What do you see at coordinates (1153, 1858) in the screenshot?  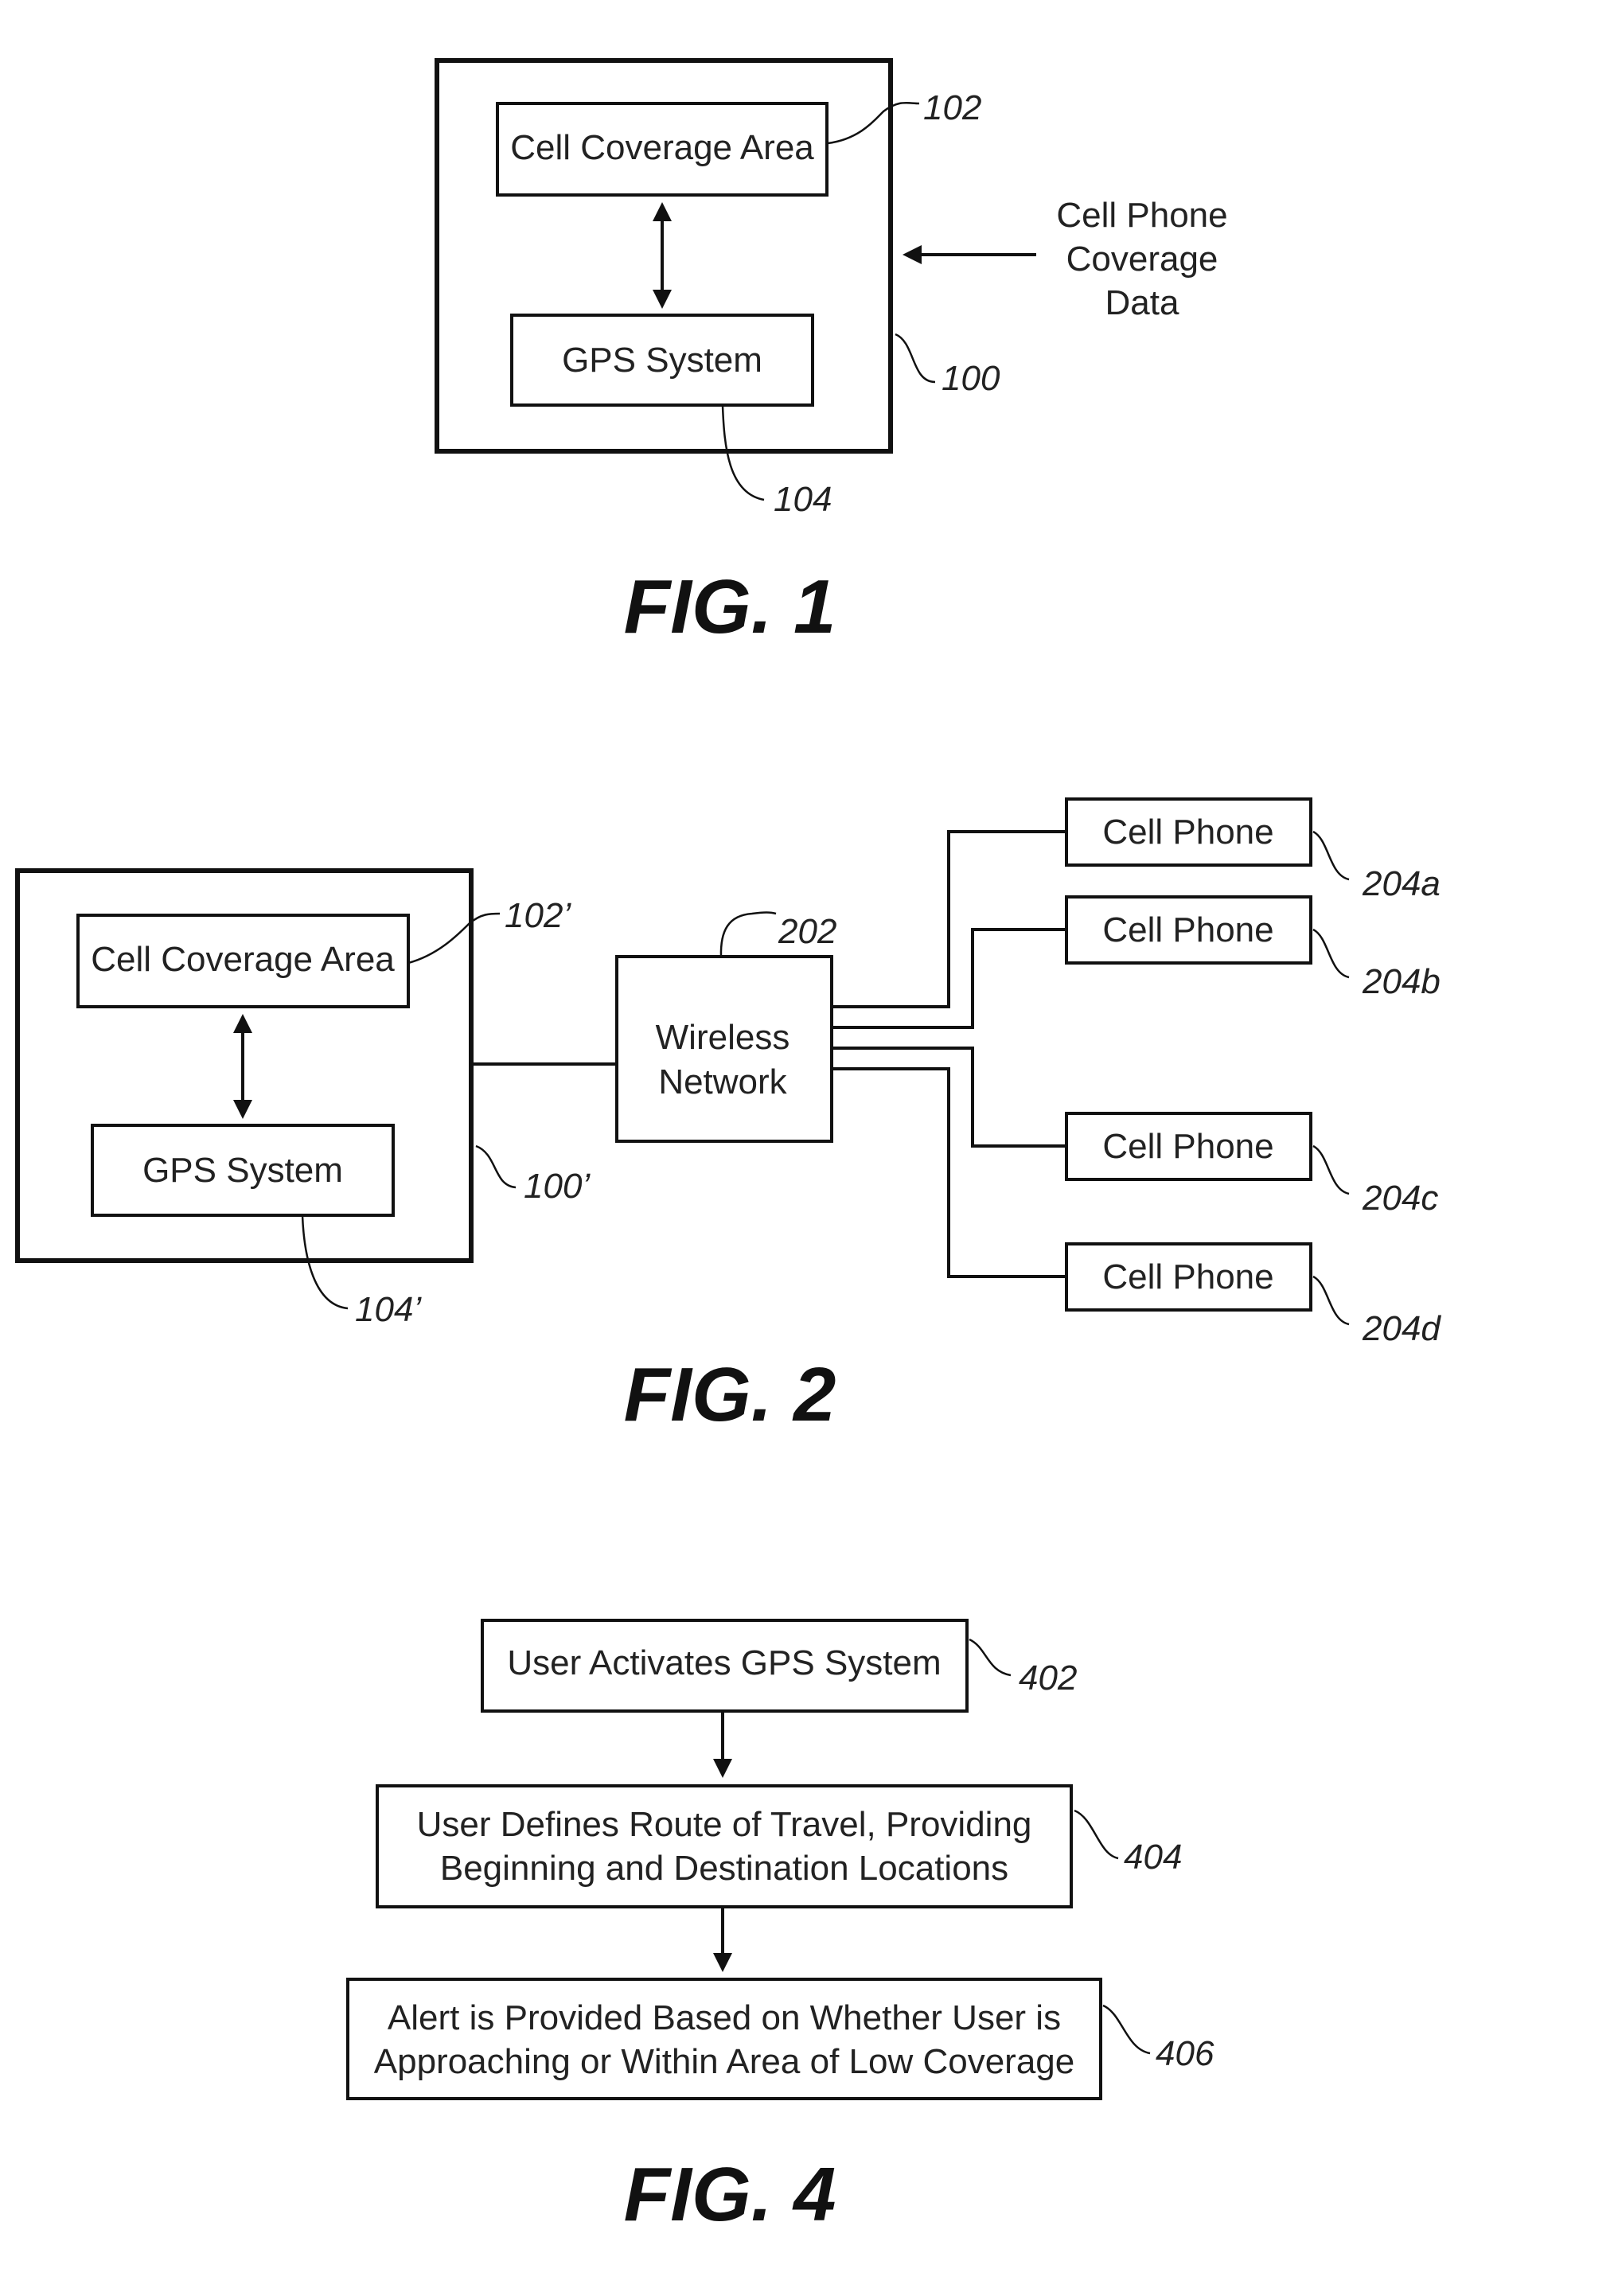 I see `fig4-ref-404: 404` at bounding box center [1153, 1858].